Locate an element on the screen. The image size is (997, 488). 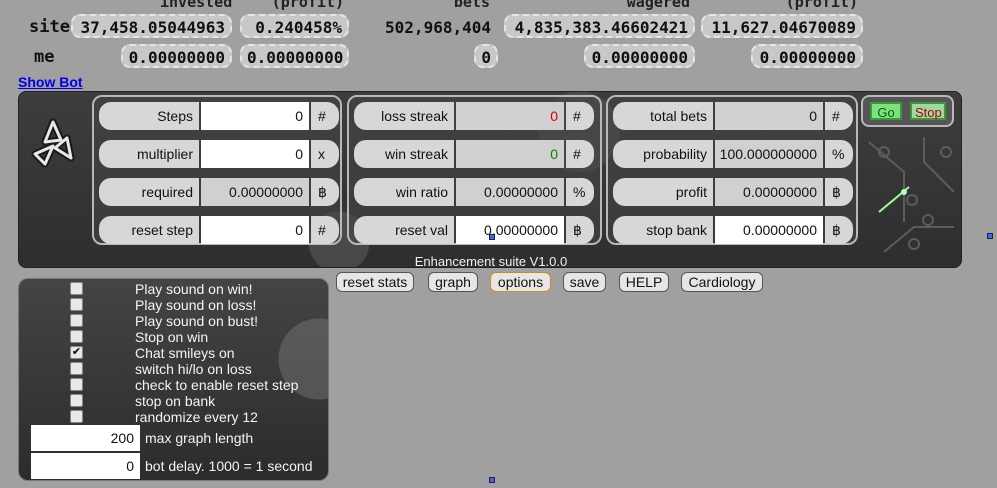
win-ratio-label: win ratio is located at coordinates (404, 192).